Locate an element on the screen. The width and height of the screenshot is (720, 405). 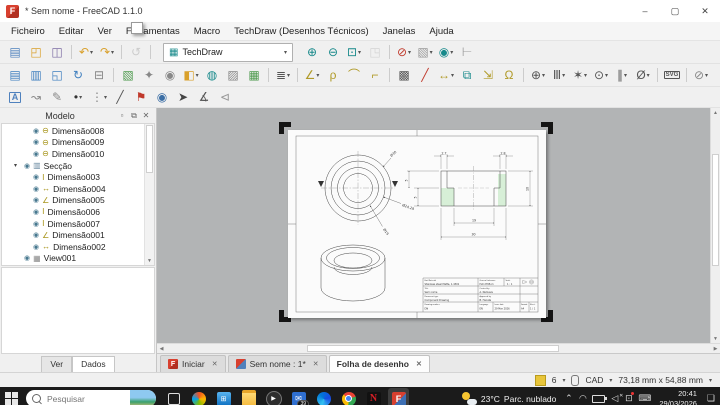
menu-janelas: Janelas is located at coordinates (399, 31).